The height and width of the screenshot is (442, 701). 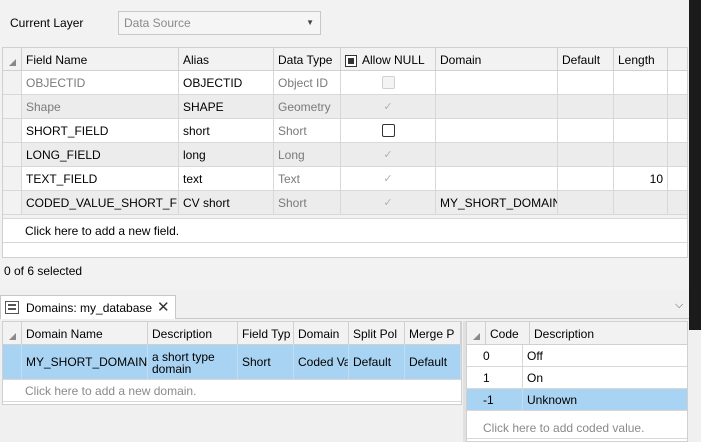 What do you see at coordinates (321, 362) in the screenshot?
I see `domain-type-cell: Coded Va` at bounding box center [321, 362].